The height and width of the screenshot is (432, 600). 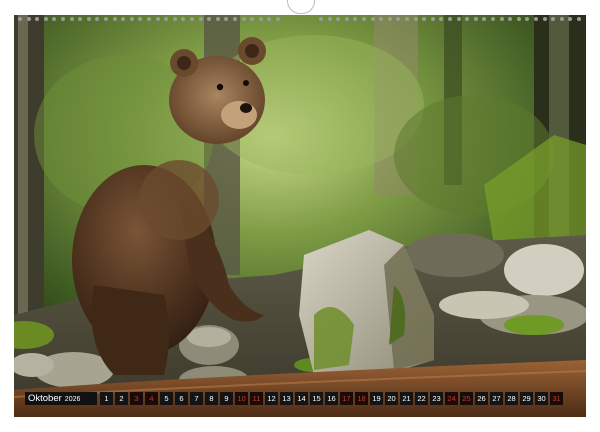 I want to click on month-label: Oktober 2026, so click(x=61, y=398).